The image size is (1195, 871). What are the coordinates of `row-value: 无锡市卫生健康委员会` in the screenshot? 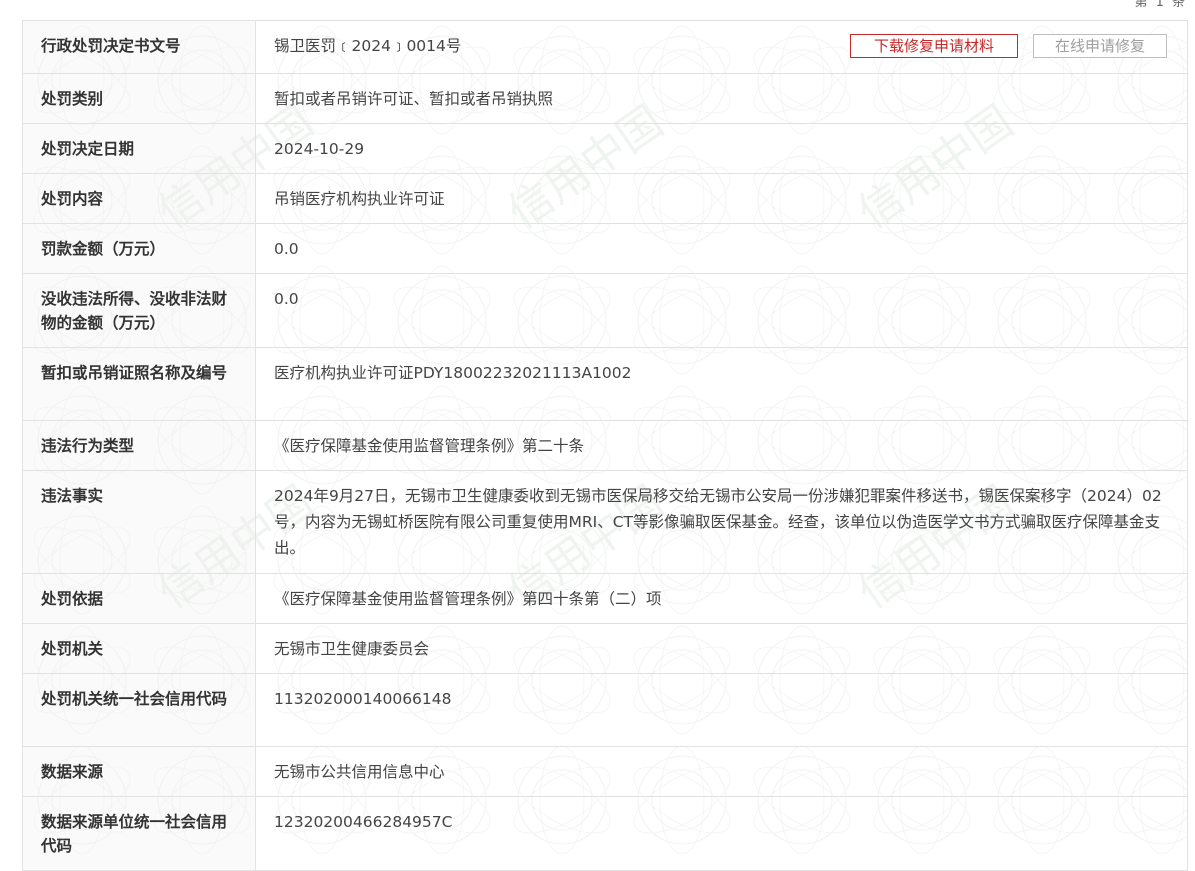 It's located at (721, 648).